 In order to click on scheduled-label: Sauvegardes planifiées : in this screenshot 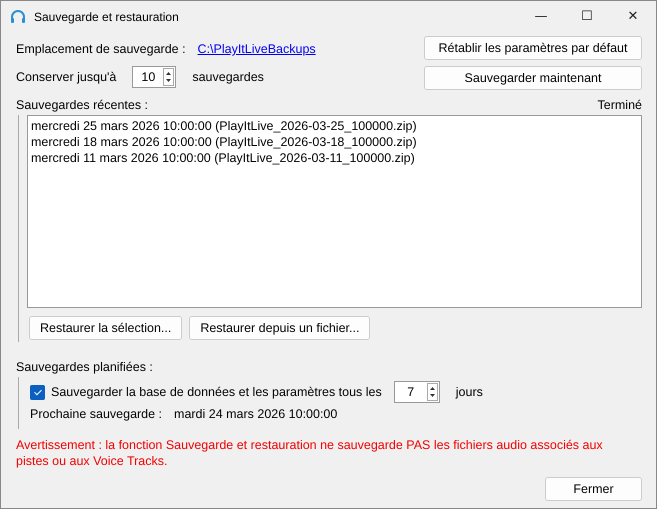, I will do `click(85, 367)`.